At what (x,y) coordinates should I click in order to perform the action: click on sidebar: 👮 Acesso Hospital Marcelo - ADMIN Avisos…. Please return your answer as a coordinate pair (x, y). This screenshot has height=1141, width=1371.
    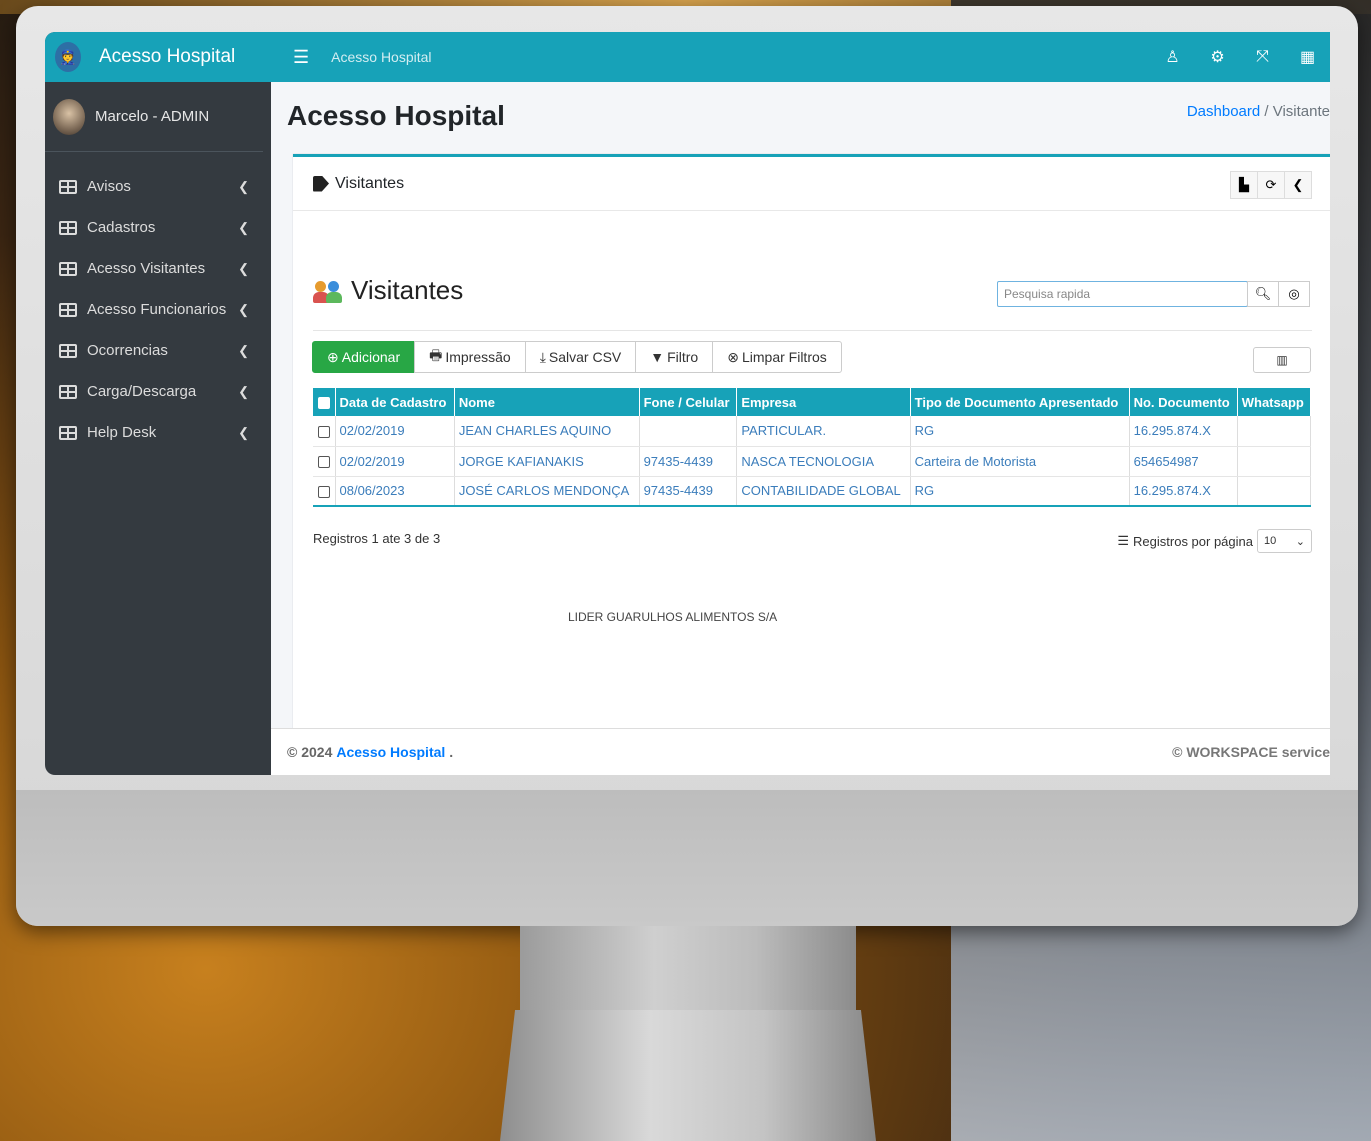
    Looking at the image, I should click on (158, 403).